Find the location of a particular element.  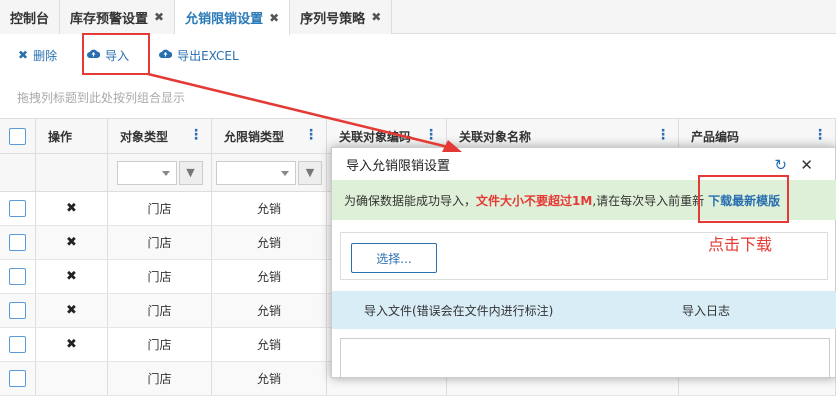

tab-label: 控制台 is located at coordinates (30, 19).